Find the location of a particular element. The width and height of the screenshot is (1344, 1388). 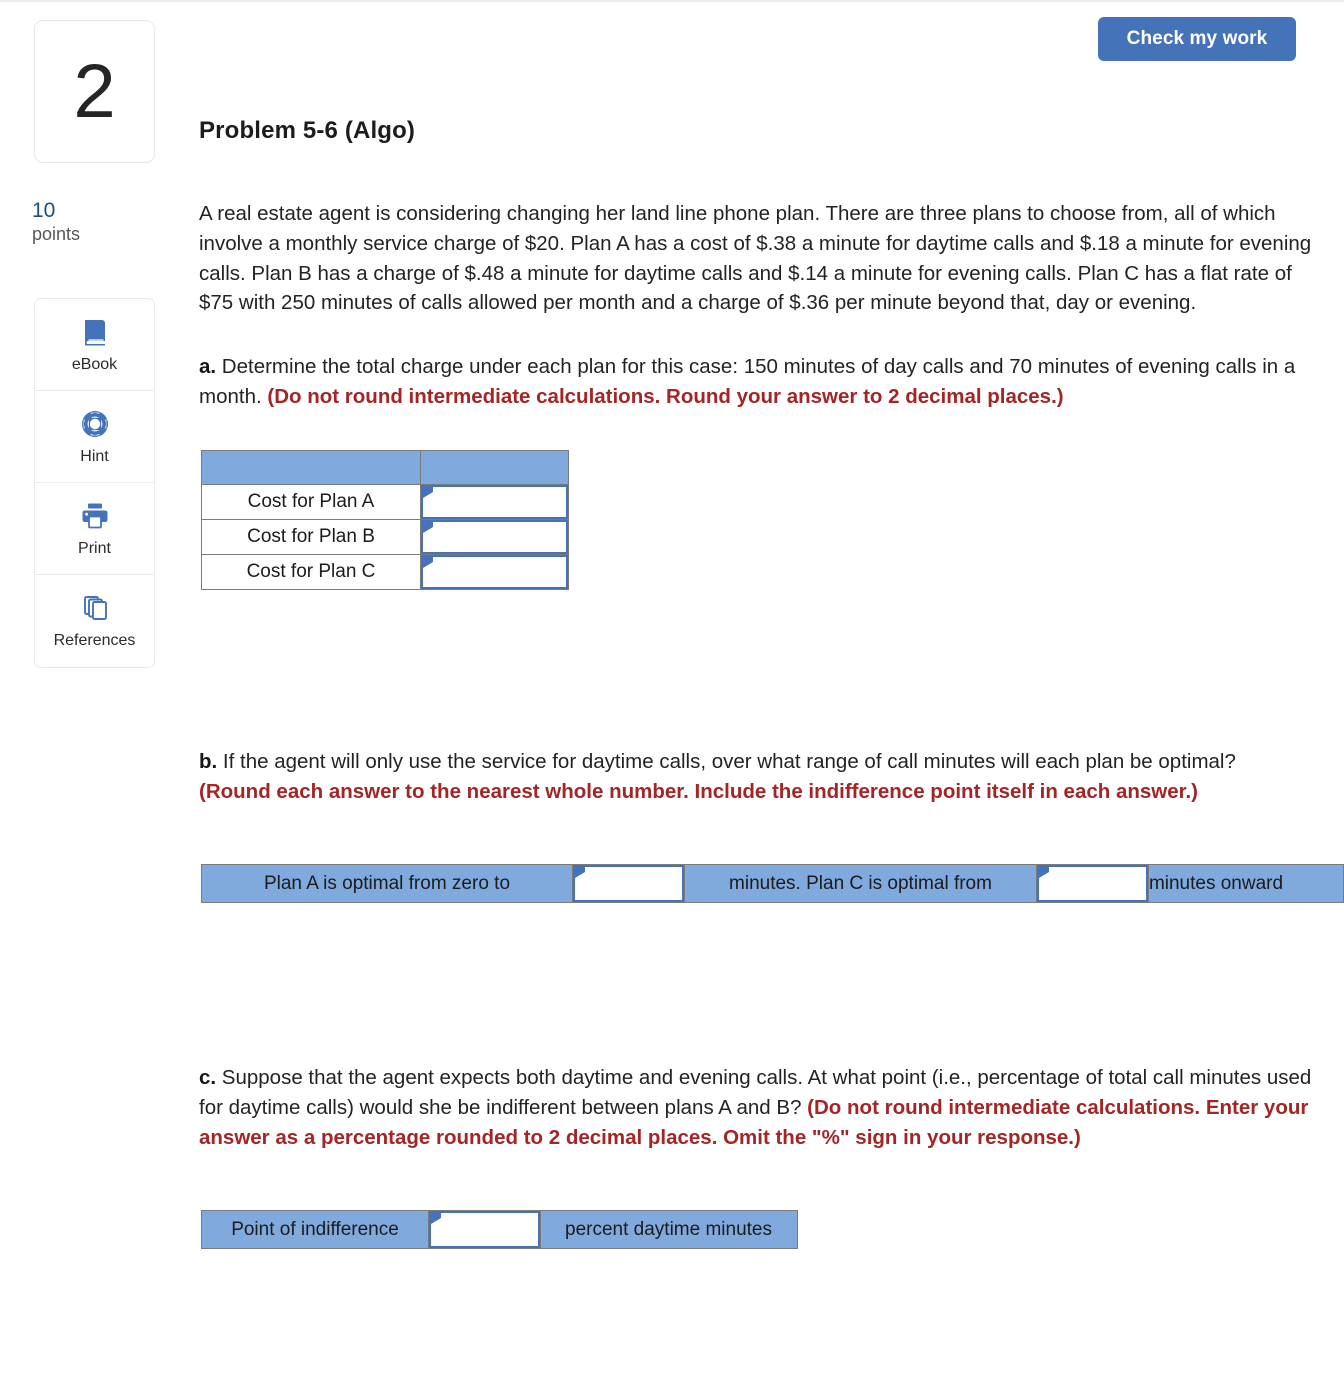

row-label-plan-b: Cost for Plan B is located at coordinates (311, 537).